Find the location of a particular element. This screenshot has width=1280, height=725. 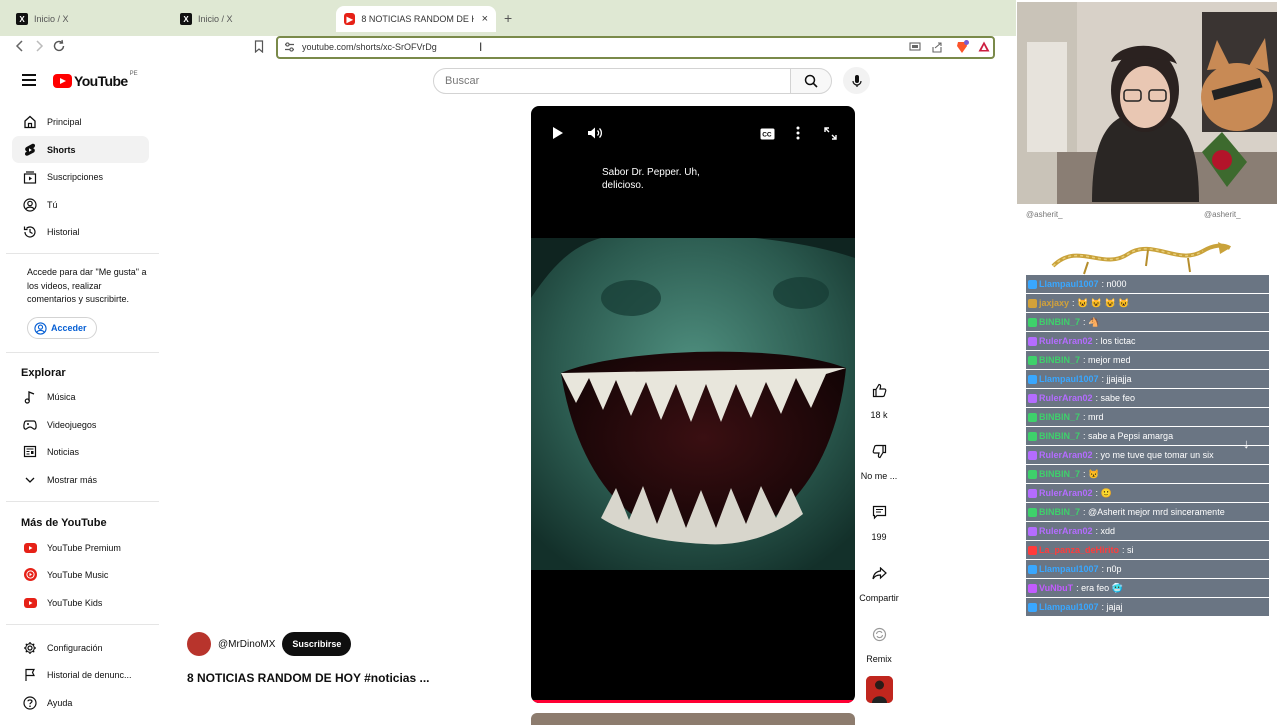

chat-username: jaxjaxy is located at coordinates (1054, 303).